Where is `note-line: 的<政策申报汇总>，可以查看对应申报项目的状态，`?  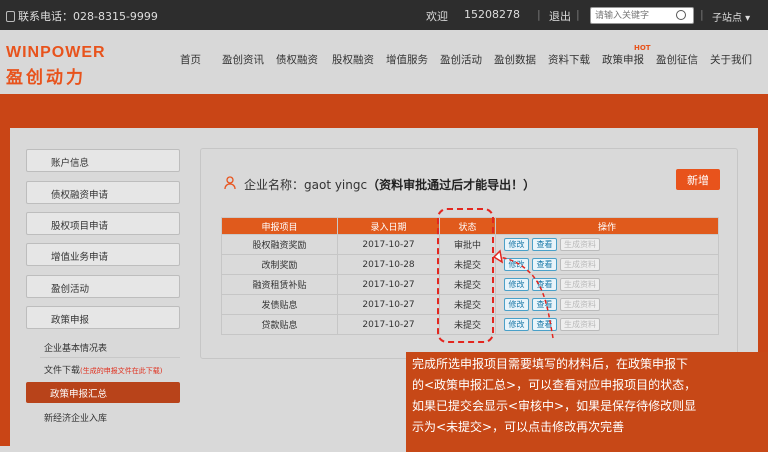 note-line: 的<政策申报汇总>，可以查看对应申报项目的状态， is located at coordinates (554, 385).